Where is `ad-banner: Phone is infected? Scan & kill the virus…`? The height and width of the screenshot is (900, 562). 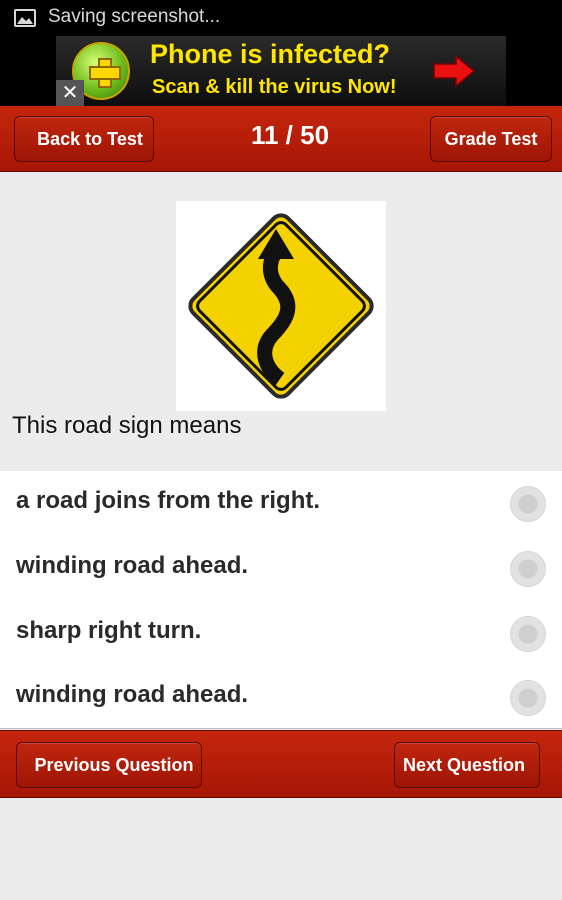
ad-banner: Phone is infected? Scan & kill the virus… is located at coordinates (281, 71).